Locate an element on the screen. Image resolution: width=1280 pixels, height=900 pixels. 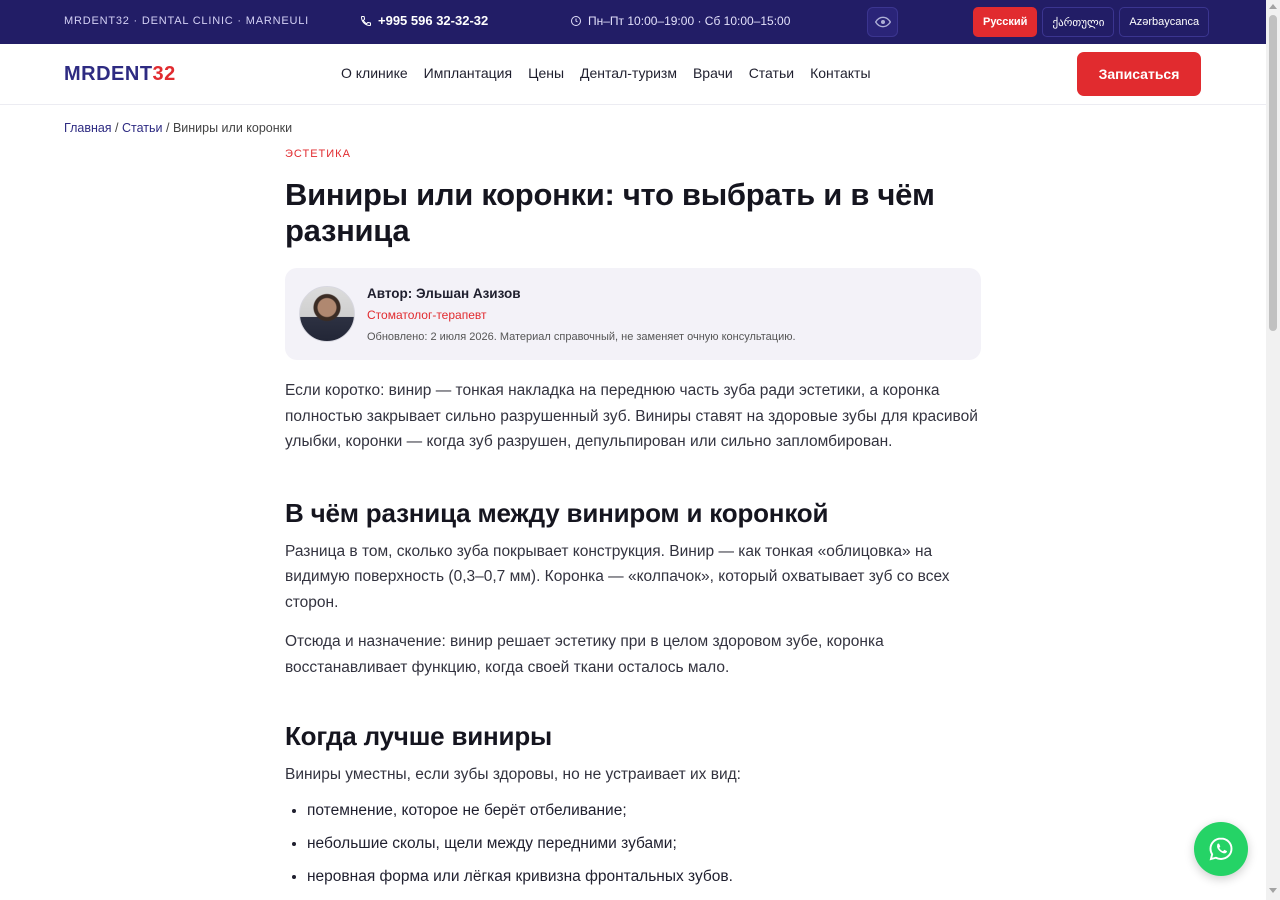
logo-text: MRDENT is located at coordinates (108, 74).